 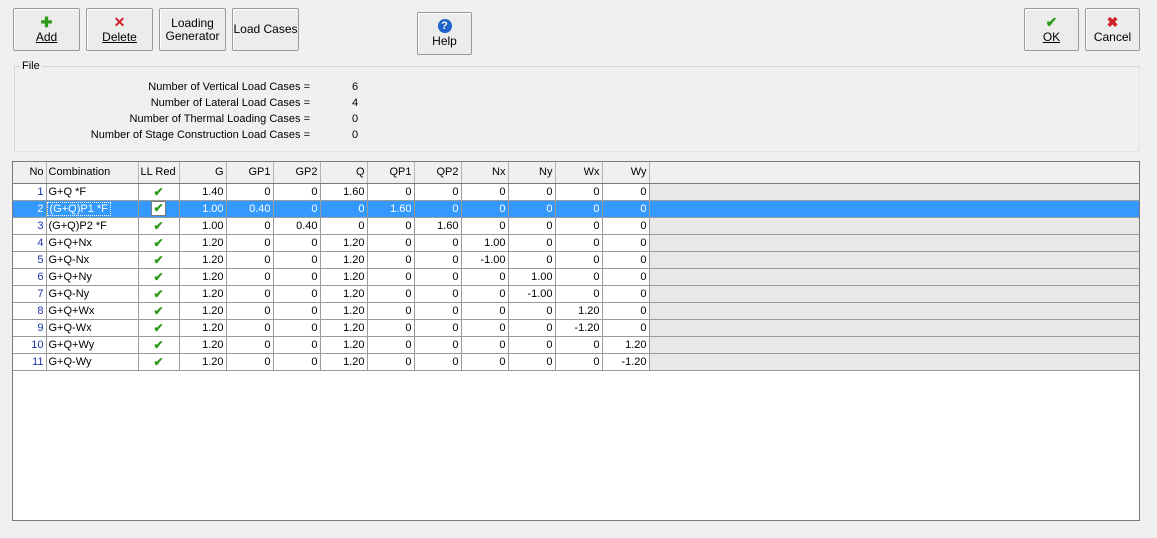 What do you see at coordinates (92, 328) in the screenshot?
I see `combination-cell: G+Q-Wx` at bounding box center [92, 328].